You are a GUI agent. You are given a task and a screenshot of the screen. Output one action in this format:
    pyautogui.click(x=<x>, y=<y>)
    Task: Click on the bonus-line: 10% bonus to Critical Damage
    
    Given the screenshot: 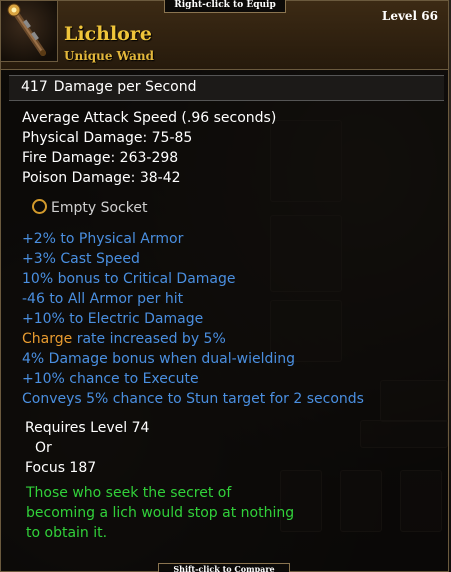 What is the action you would take?
    pyautogui.click(x=129, y=279)
    